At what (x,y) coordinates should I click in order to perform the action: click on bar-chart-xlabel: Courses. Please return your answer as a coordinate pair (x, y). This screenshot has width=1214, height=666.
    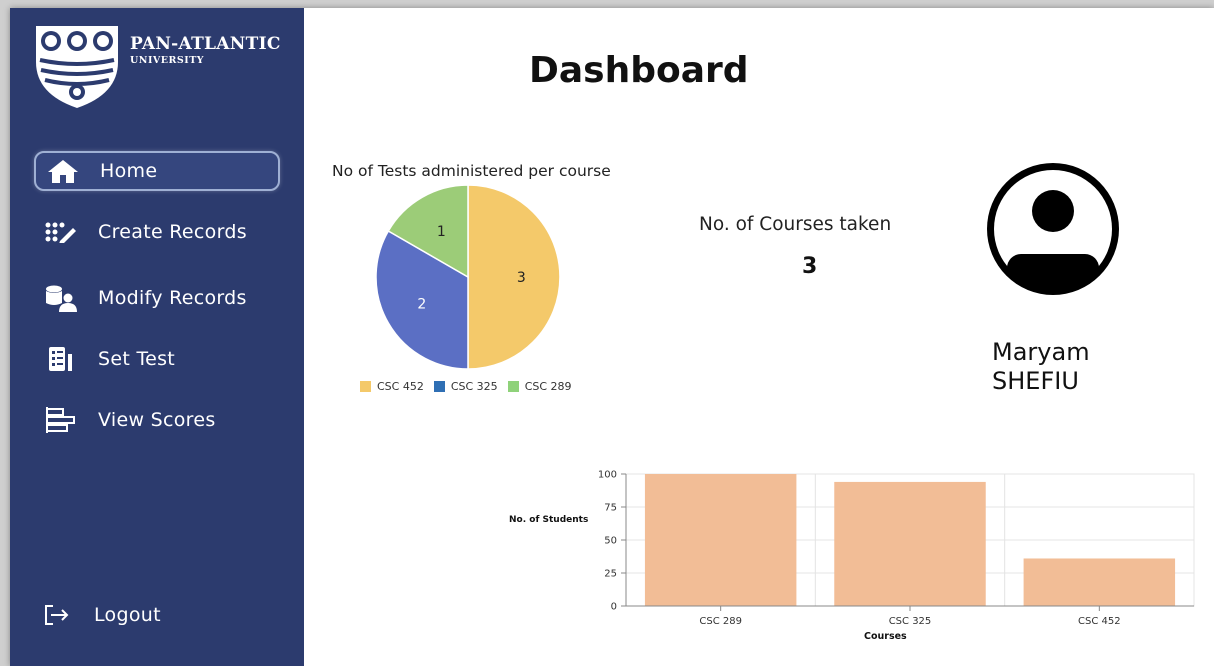
    Looking at the image, I should click on (885, 636).